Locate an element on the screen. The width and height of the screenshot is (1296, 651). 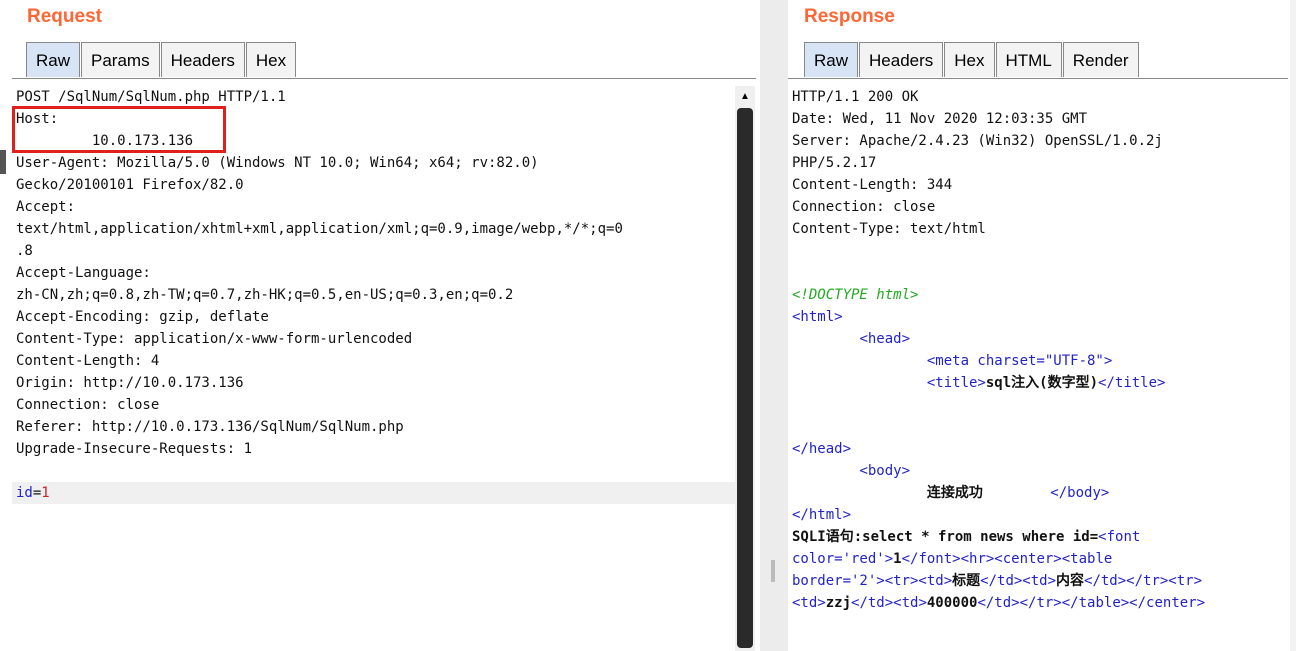
request-line: .8 is located at coordinates (24, 251).